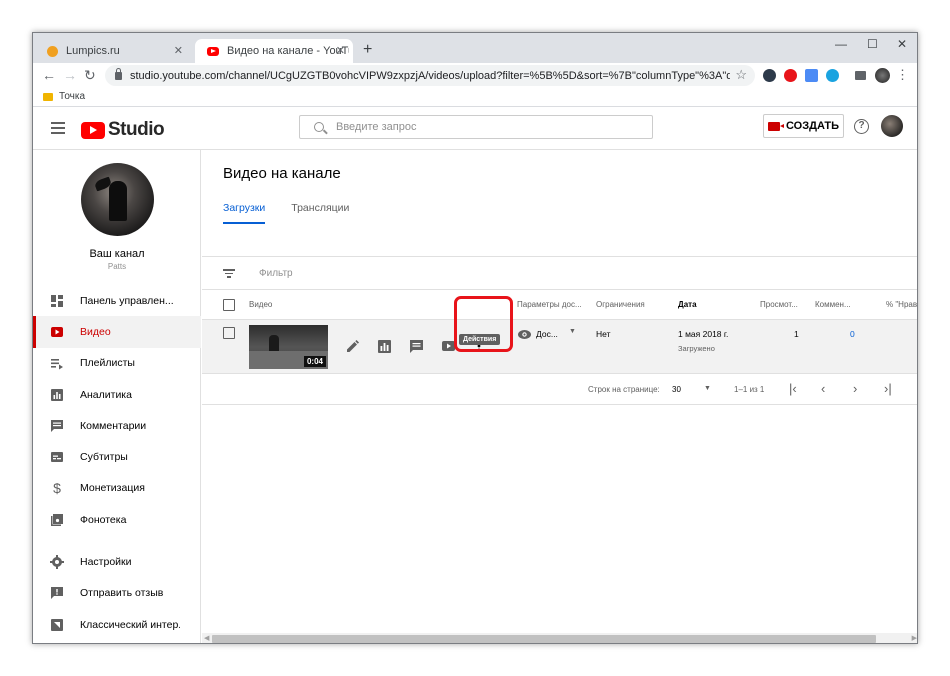 This screenshot has width=950, height=676. What do you see at coordinates (122, 593) in the screenshot?
I see `sidebar-item-label: Отправить отзыв` at bounding box center [122, 593].